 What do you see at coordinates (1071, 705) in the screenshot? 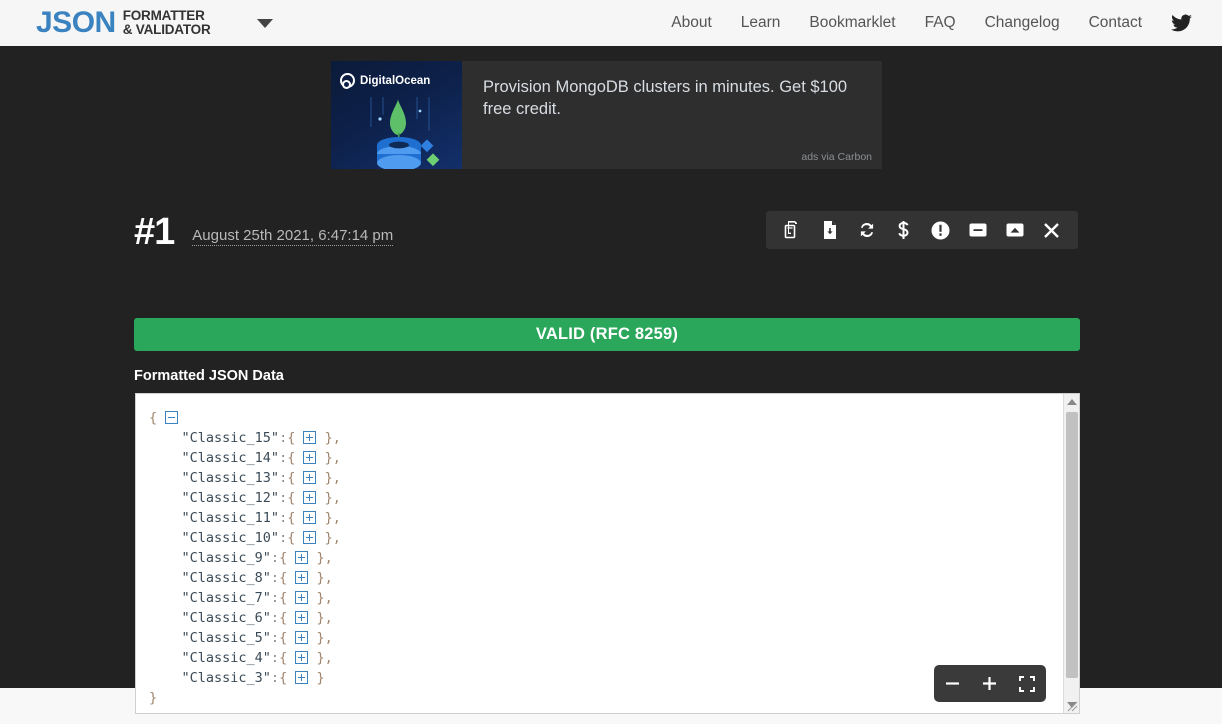
I see `resize-grip-icon` at bounding box center [1071, 705].